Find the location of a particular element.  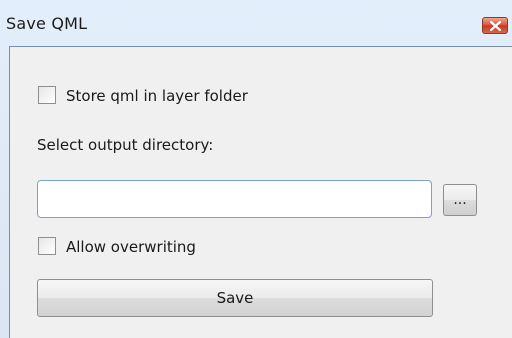

output-directory-label: Select output directory: is located at coordinates (125, 145).